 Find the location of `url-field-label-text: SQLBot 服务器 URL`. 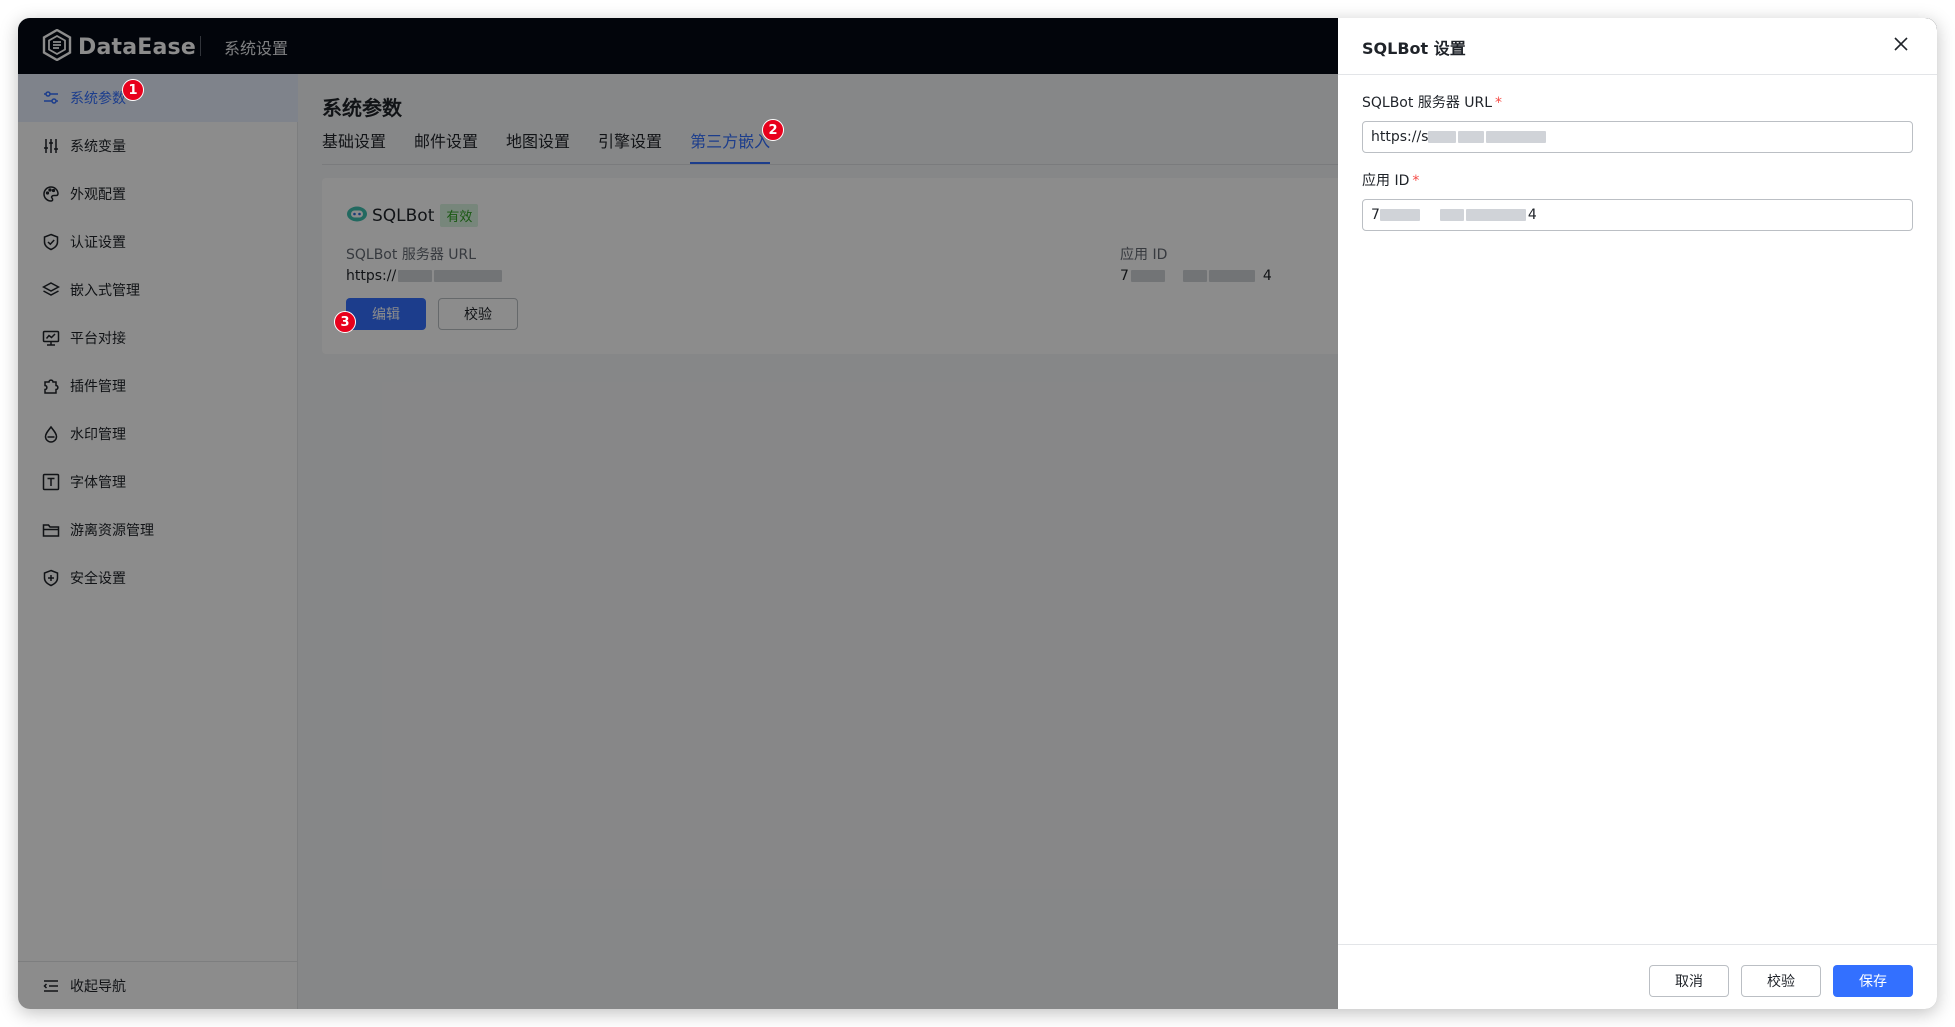

url-field-label-text: SQLBot 服务器 URL is located at coordinates (1427, 103).